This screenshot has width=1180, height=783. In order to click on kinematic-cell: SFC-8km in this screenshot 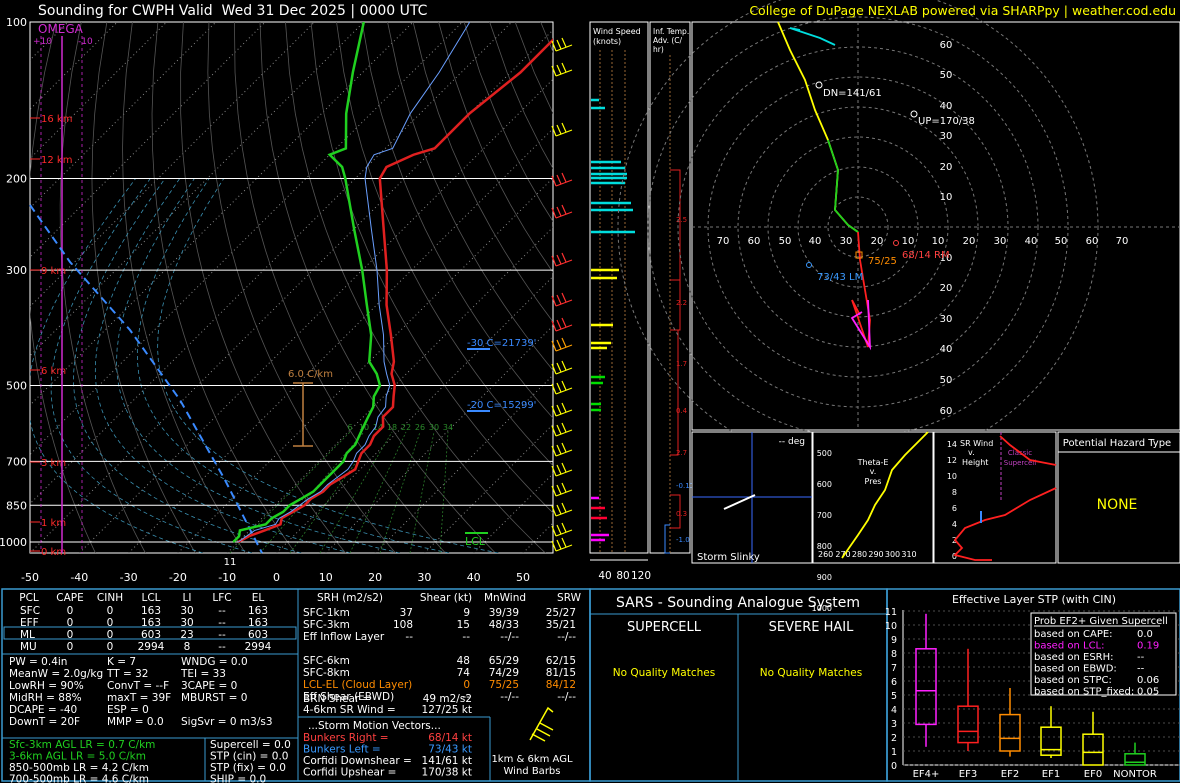, I will do `click(326, 673)`.